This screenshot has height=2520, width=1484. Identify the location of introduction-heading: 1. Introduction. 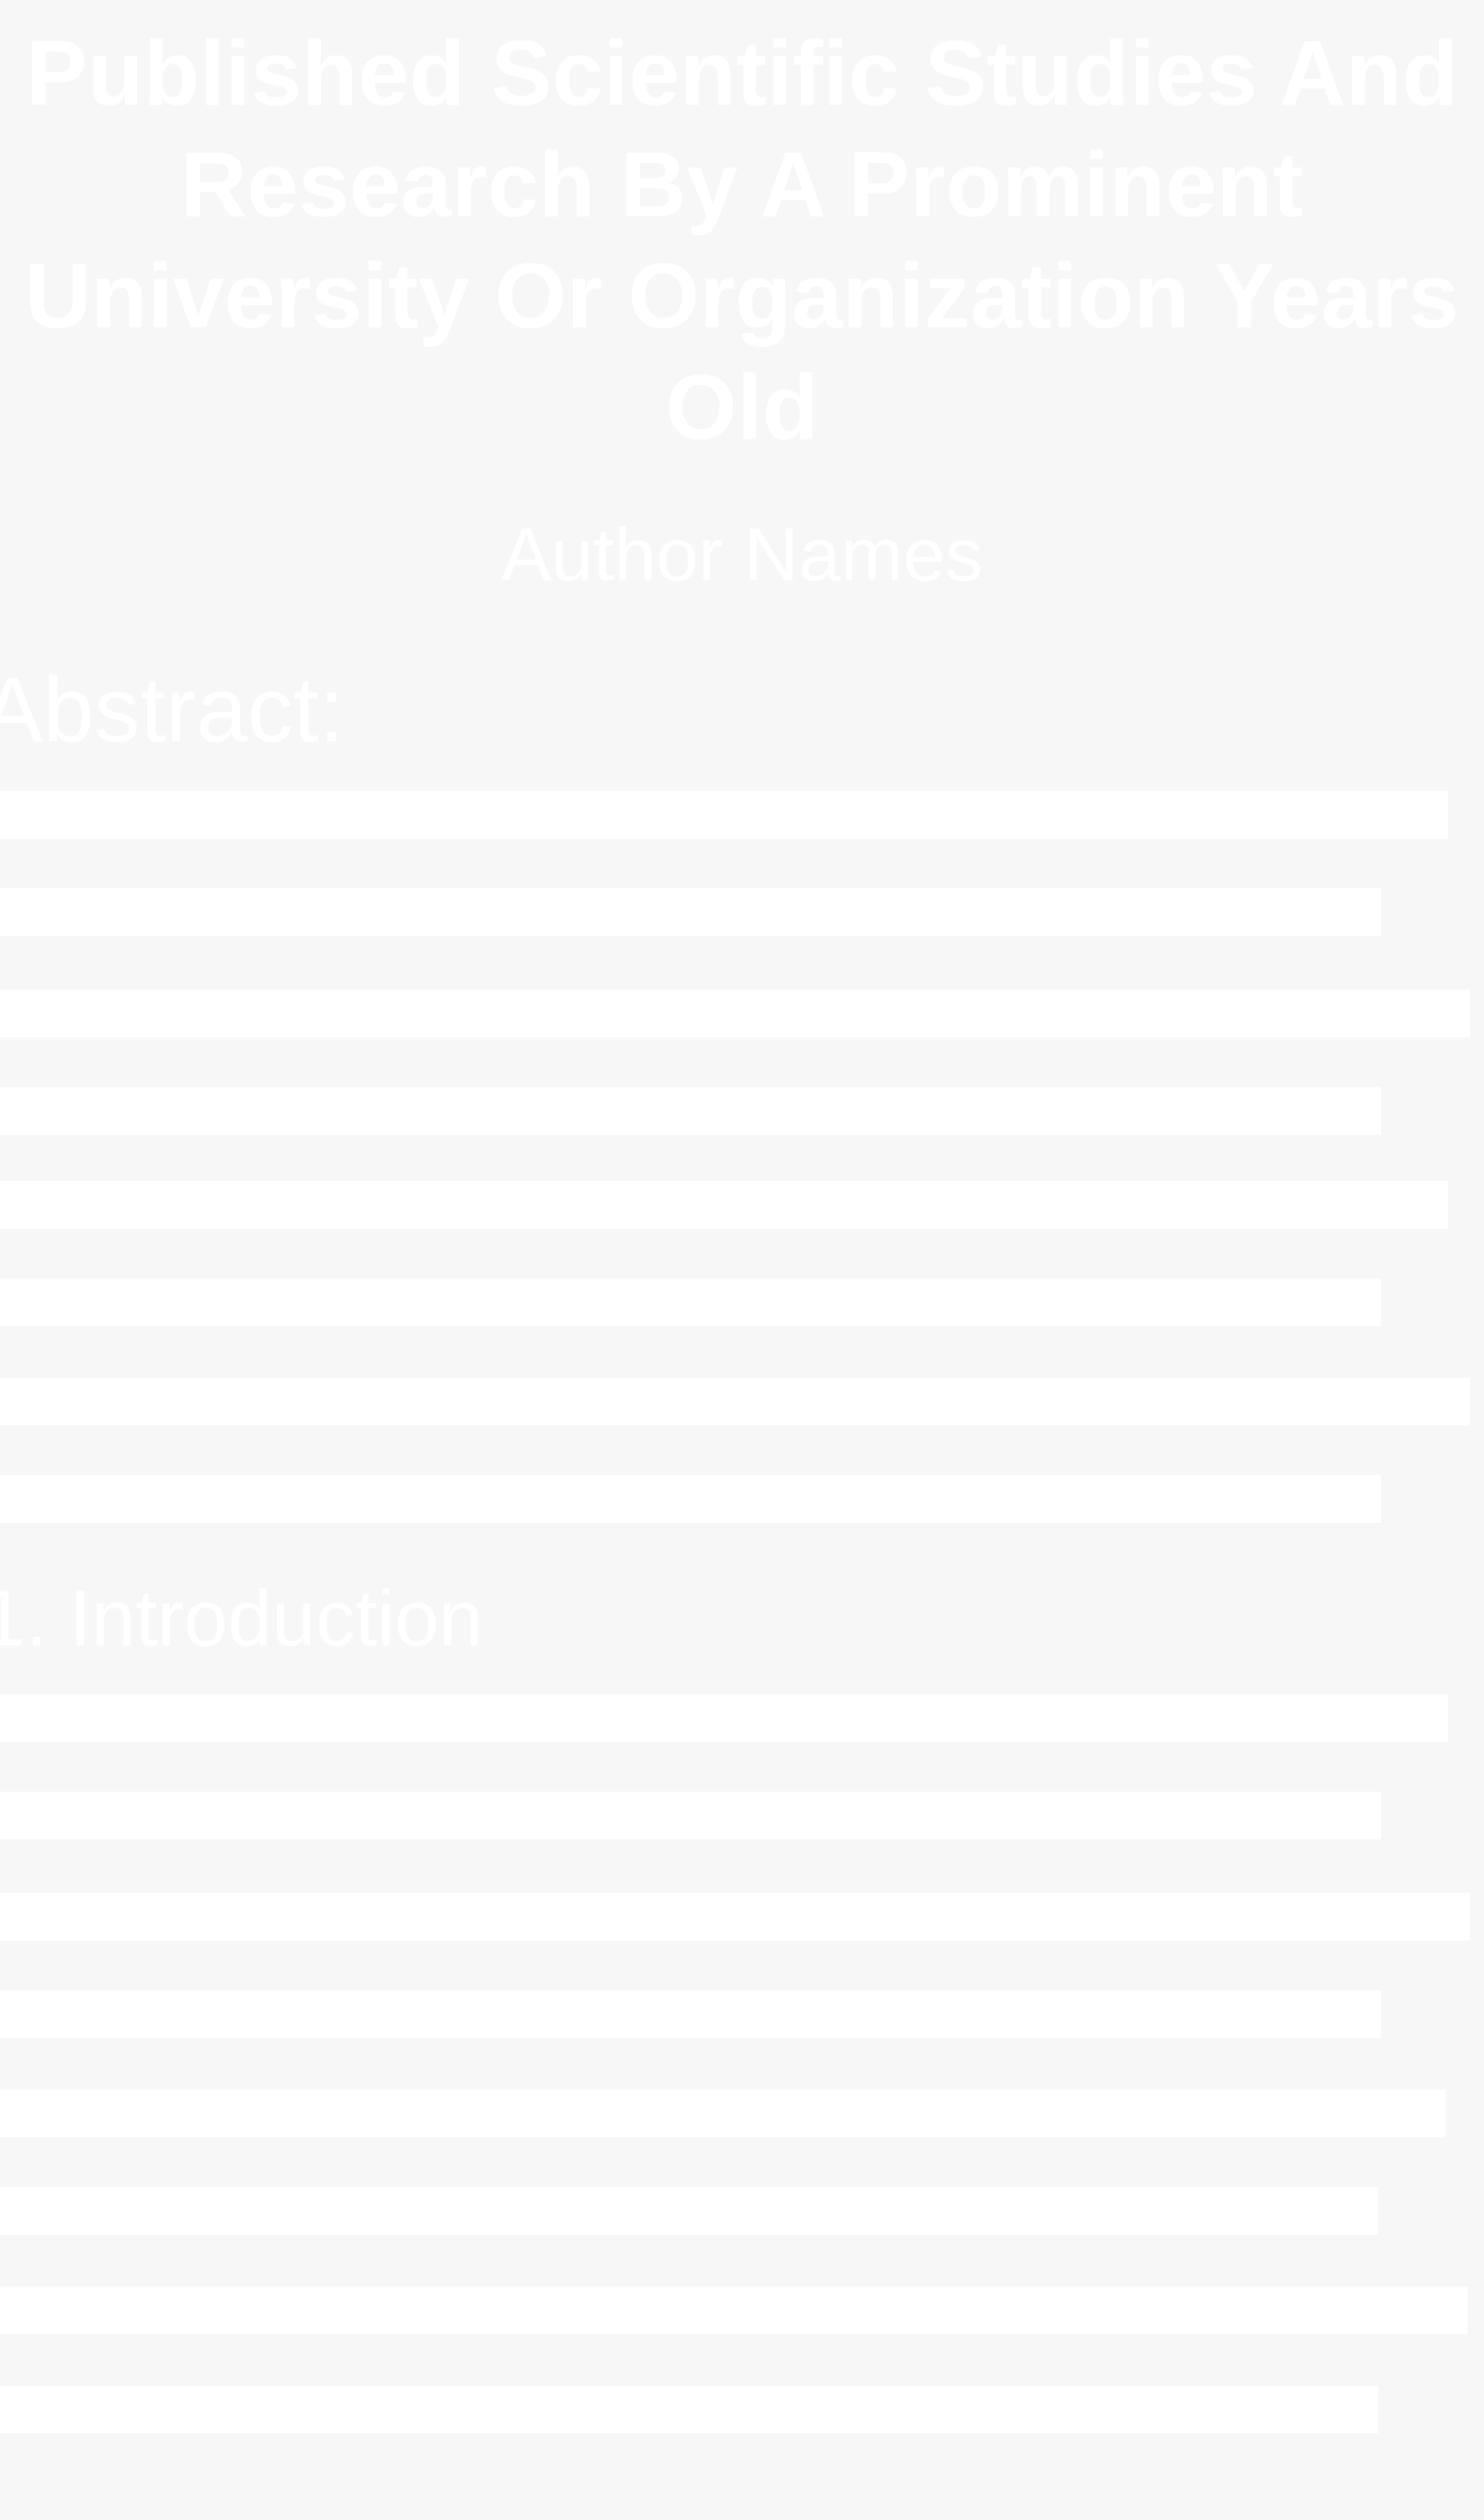
(242, 1619).